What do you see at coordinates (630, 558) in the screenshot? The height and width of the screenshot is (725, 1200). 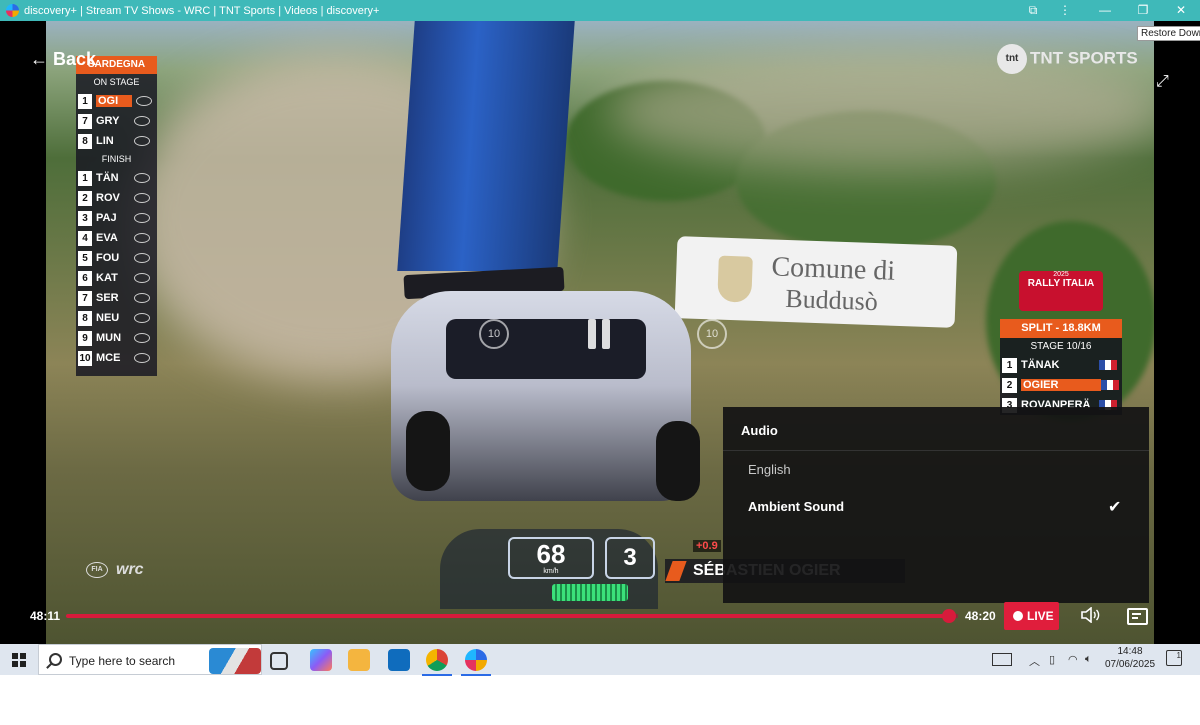 I see `gear-readout: 3` at bounding box center [630, 558].